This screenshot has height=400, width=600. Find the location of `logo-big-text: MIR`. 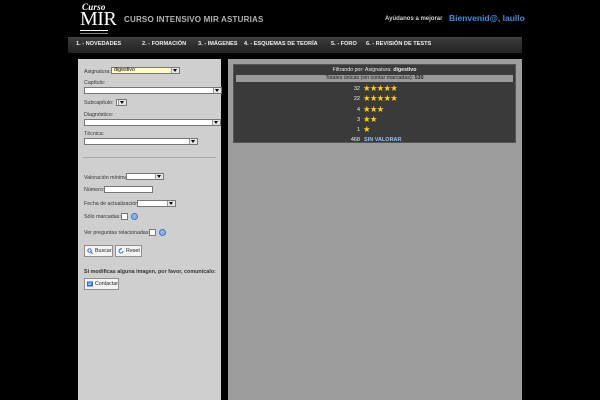

logo-big-text: MIR is located at coordinates (98, 19).